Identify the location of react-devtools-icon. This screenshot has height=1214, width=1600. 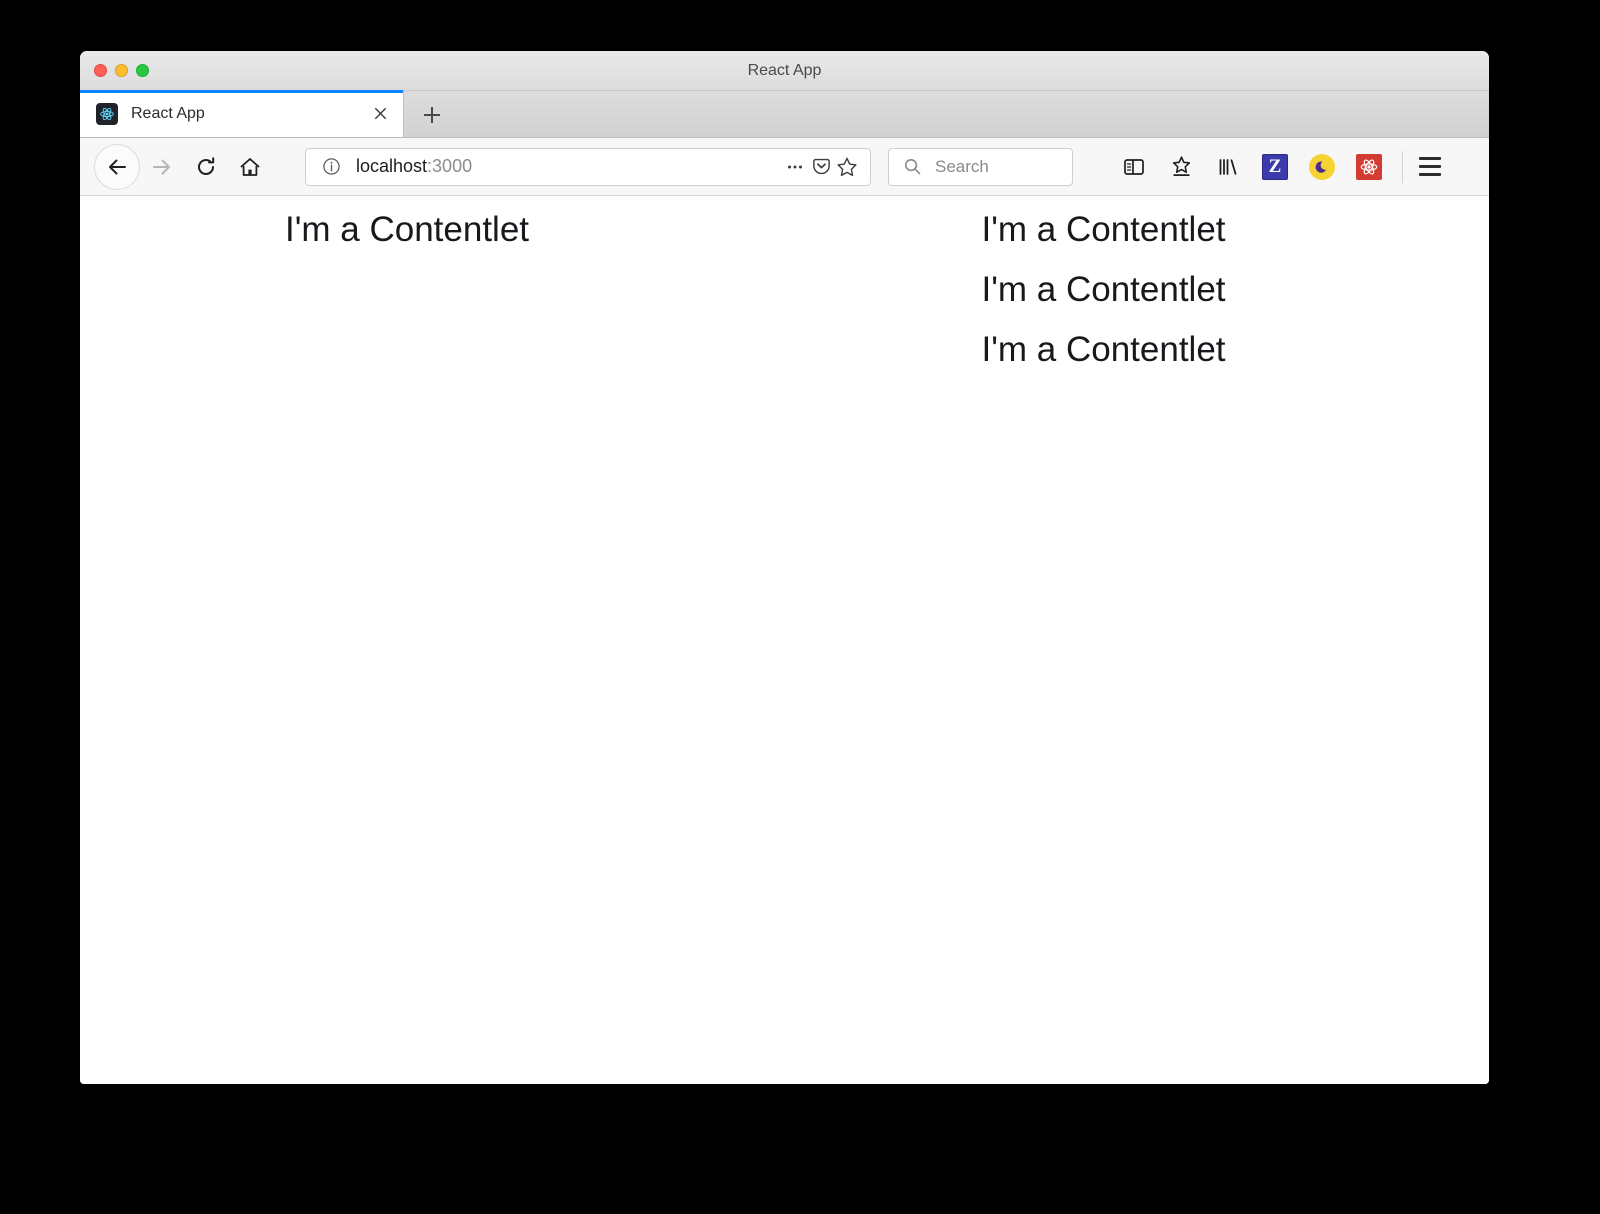
(1369, 167).